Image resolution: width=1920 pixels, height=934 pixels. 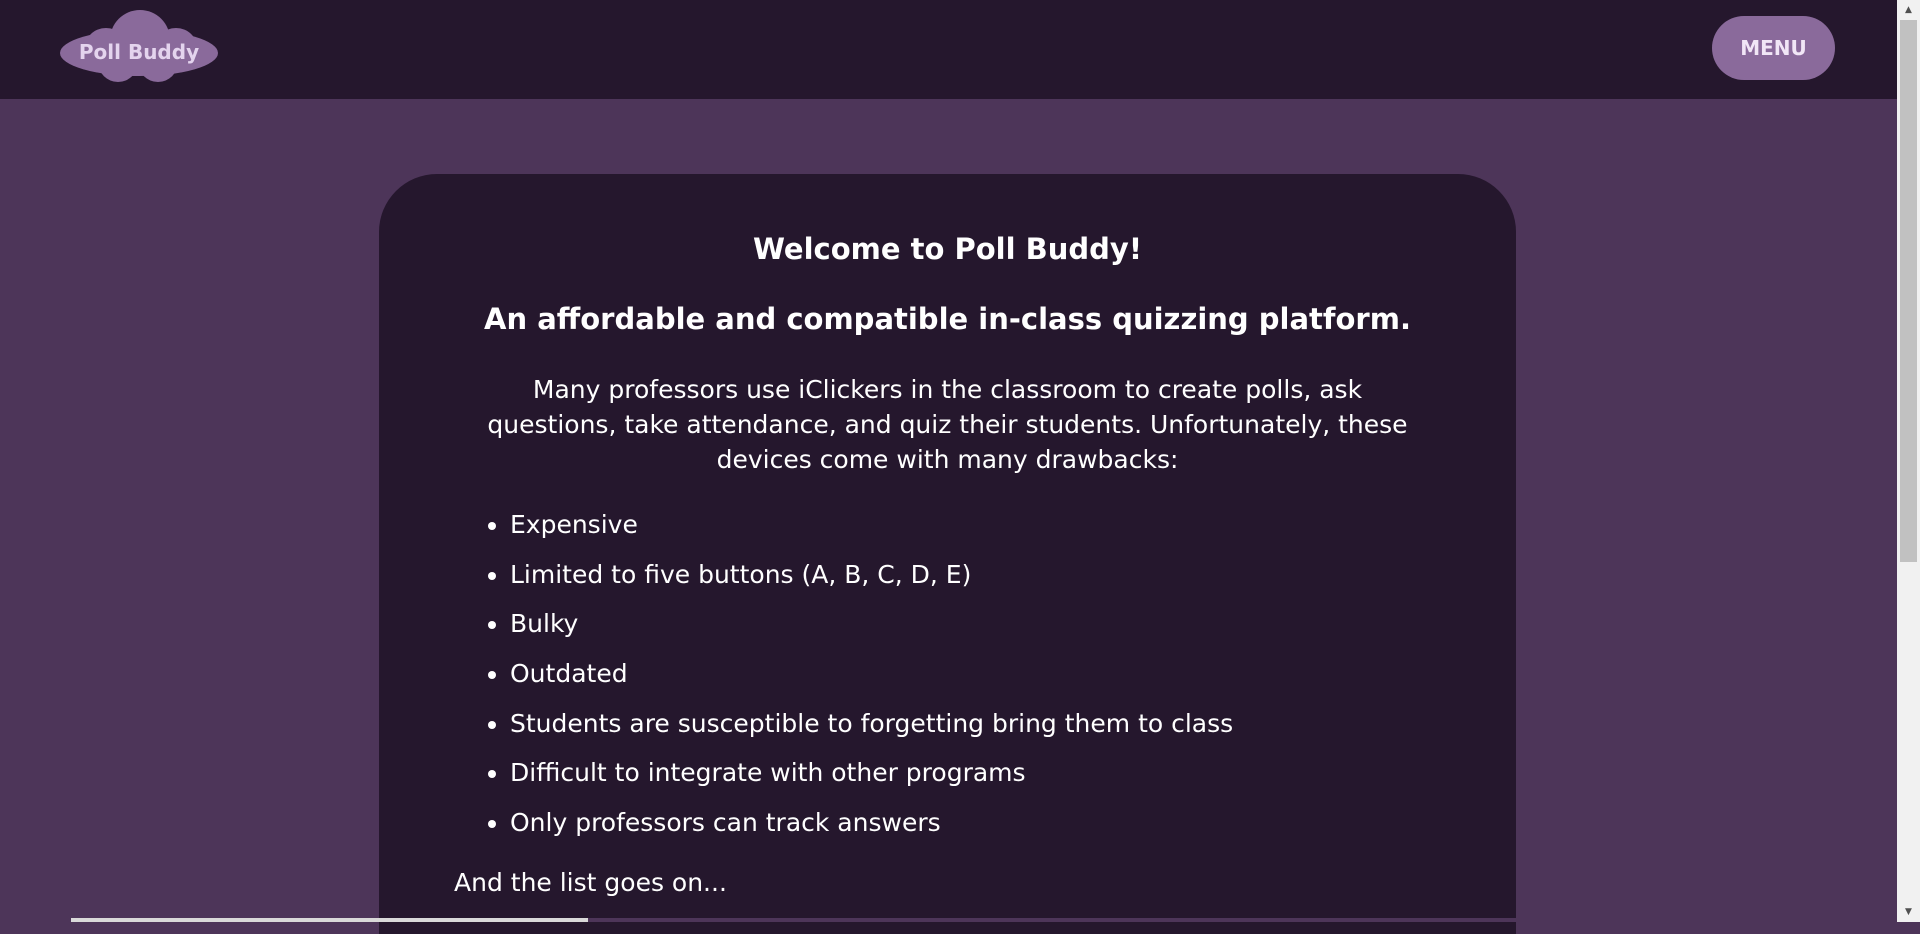 I want to click on vertical-scrollbar: ▲ ▼, so click(x=1908, y=461).